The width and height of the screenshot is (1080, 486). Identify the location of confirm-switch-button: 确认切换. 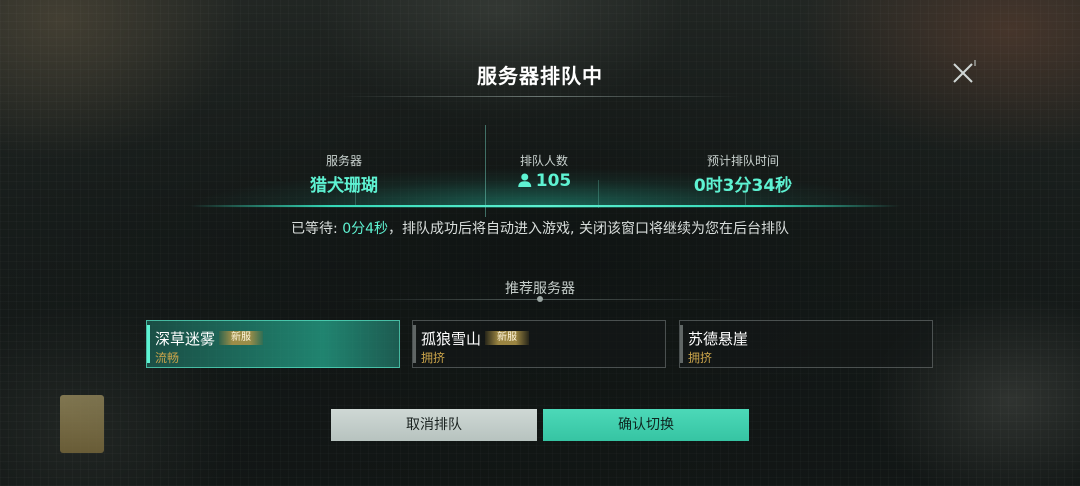
(646, 425).